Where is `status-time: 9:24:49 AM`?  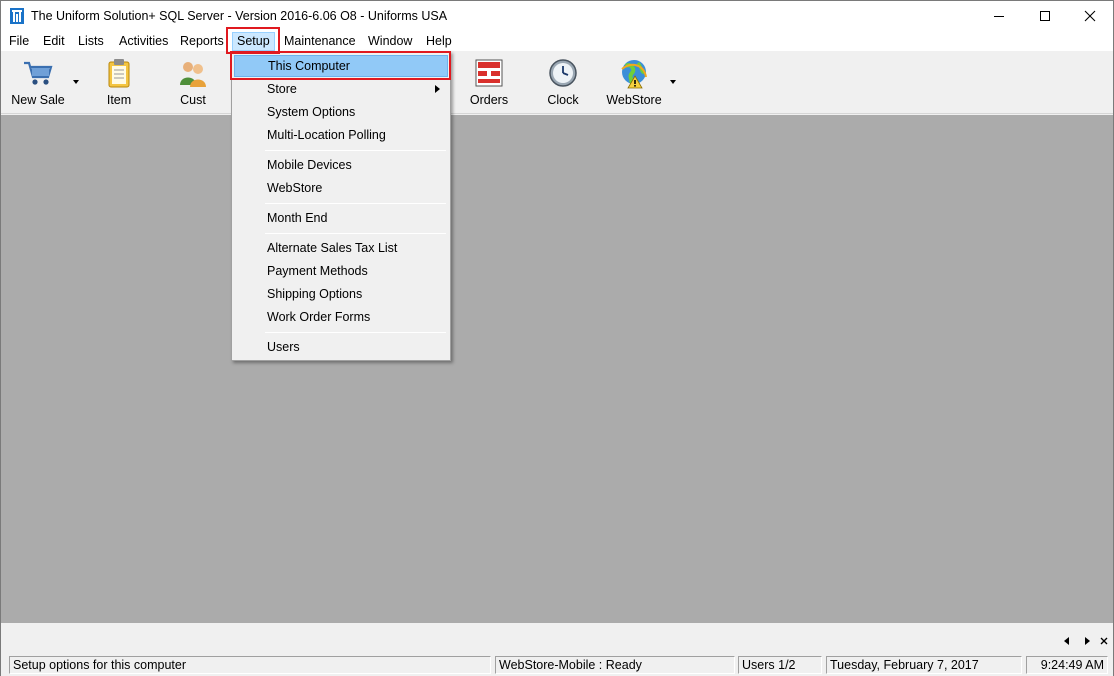
status-time: 9:24:49 AM is located at coordinates (1067, 665).